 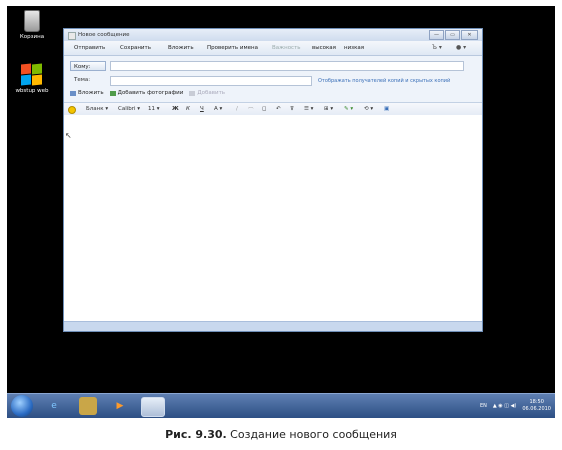 I want to click on window-icon, so click(x=72, y=36).